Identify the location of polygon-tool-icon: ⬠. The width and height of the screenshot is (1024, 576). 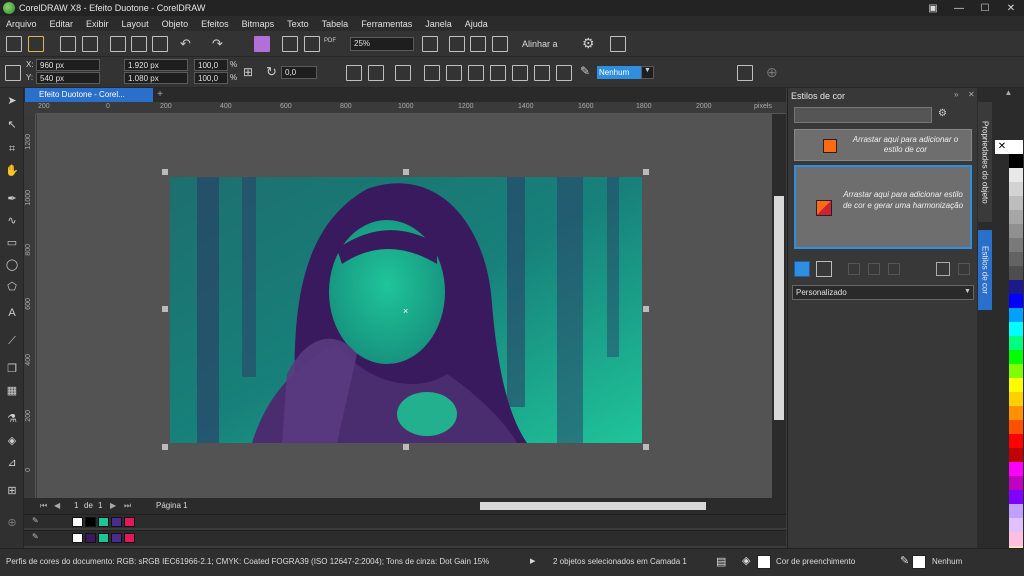
(12, 287).